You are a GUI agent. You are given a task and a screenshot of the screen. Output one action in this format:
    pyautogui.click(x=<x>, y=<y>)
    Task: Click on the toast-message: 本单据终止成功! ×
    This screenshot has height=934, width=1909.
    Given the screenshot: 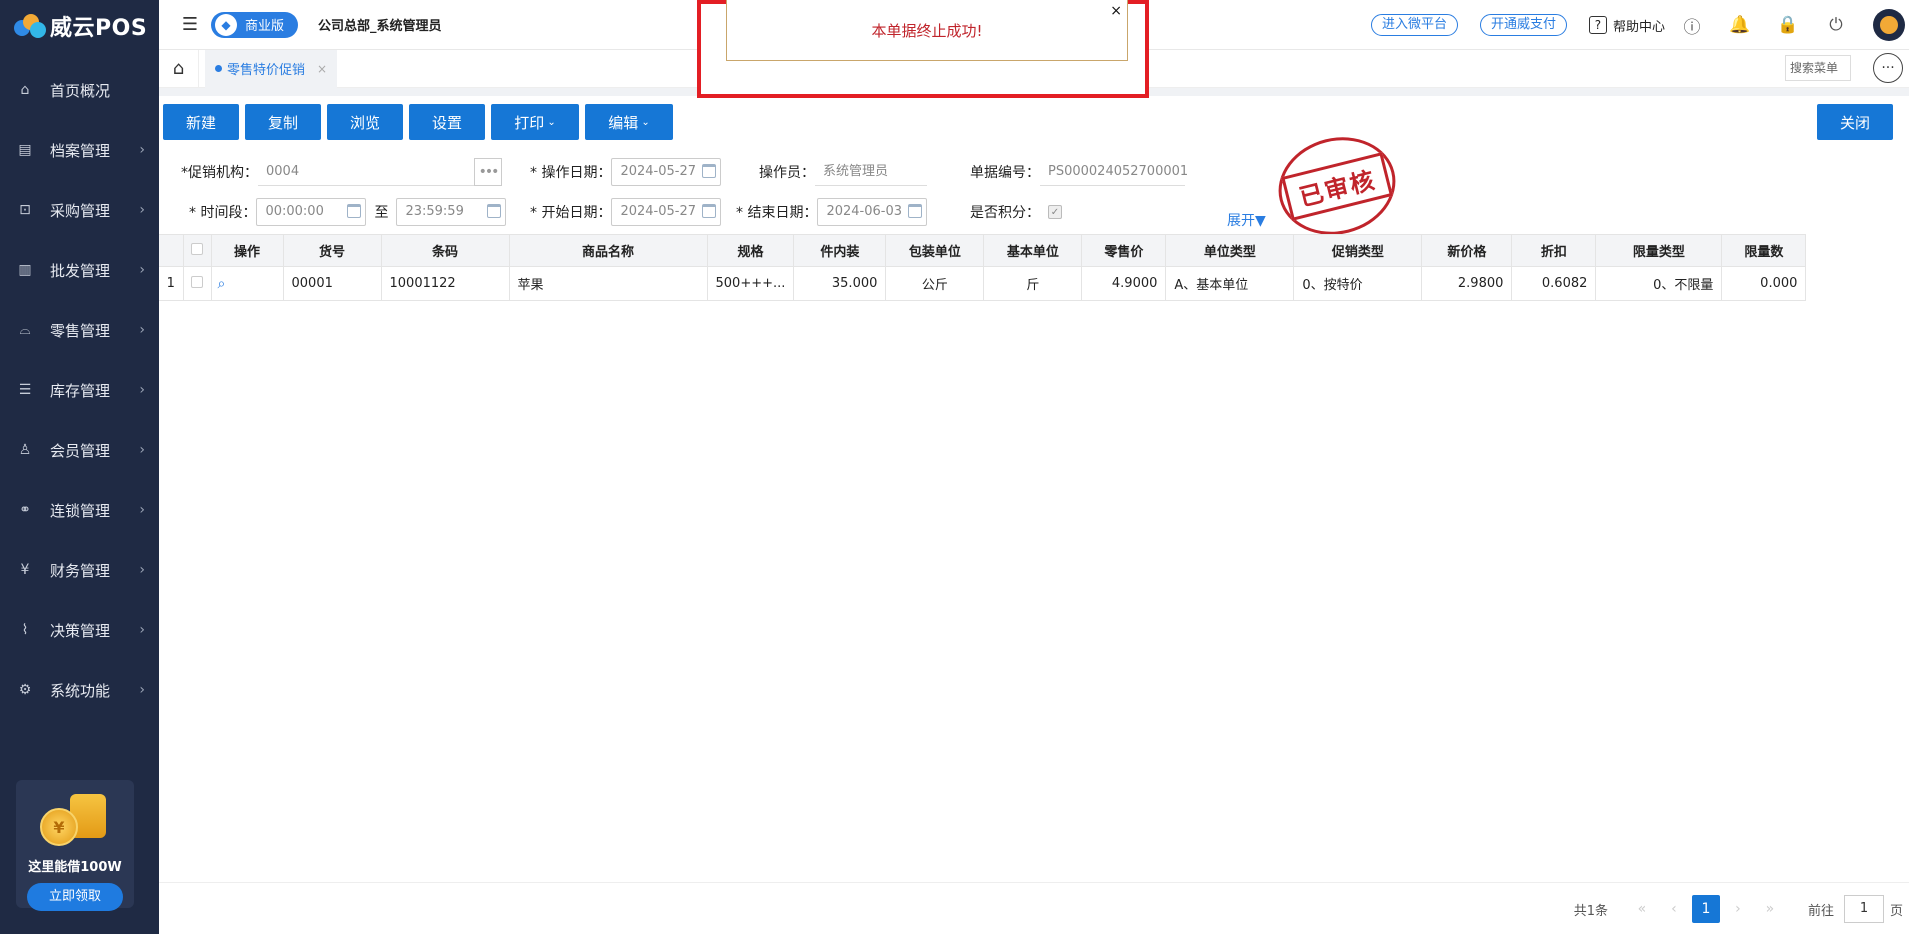 What is the action you would take?
    pyautogui.click(x=927, y=30)
    